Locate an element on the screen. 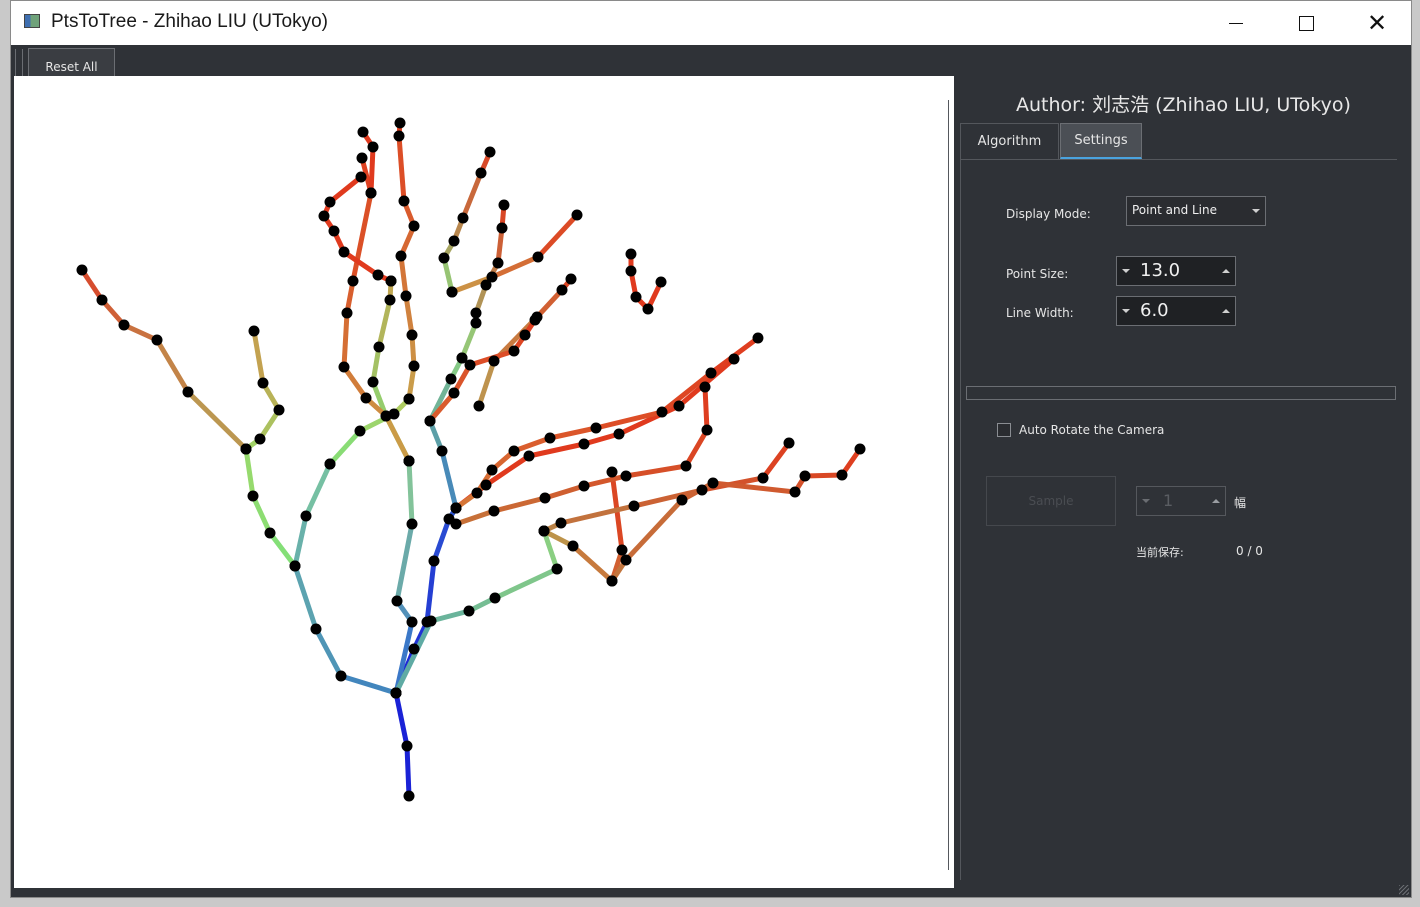 This screenshot has width=1420, height=907. display-mode-select: Point and Line is located at coordinates (1196, 211).